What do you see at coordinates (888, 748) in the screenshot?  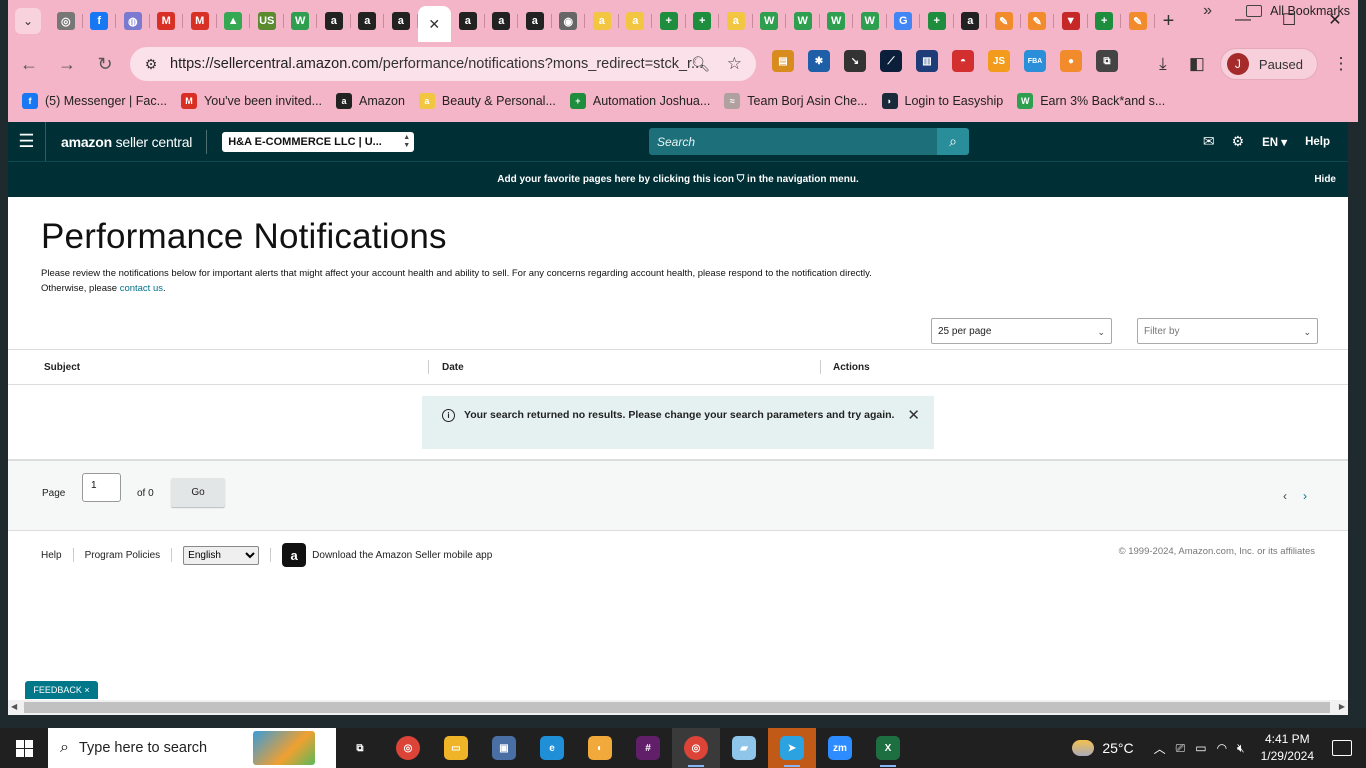 I see `taskbar-app-excel: X` at bounding box center [888, 748].